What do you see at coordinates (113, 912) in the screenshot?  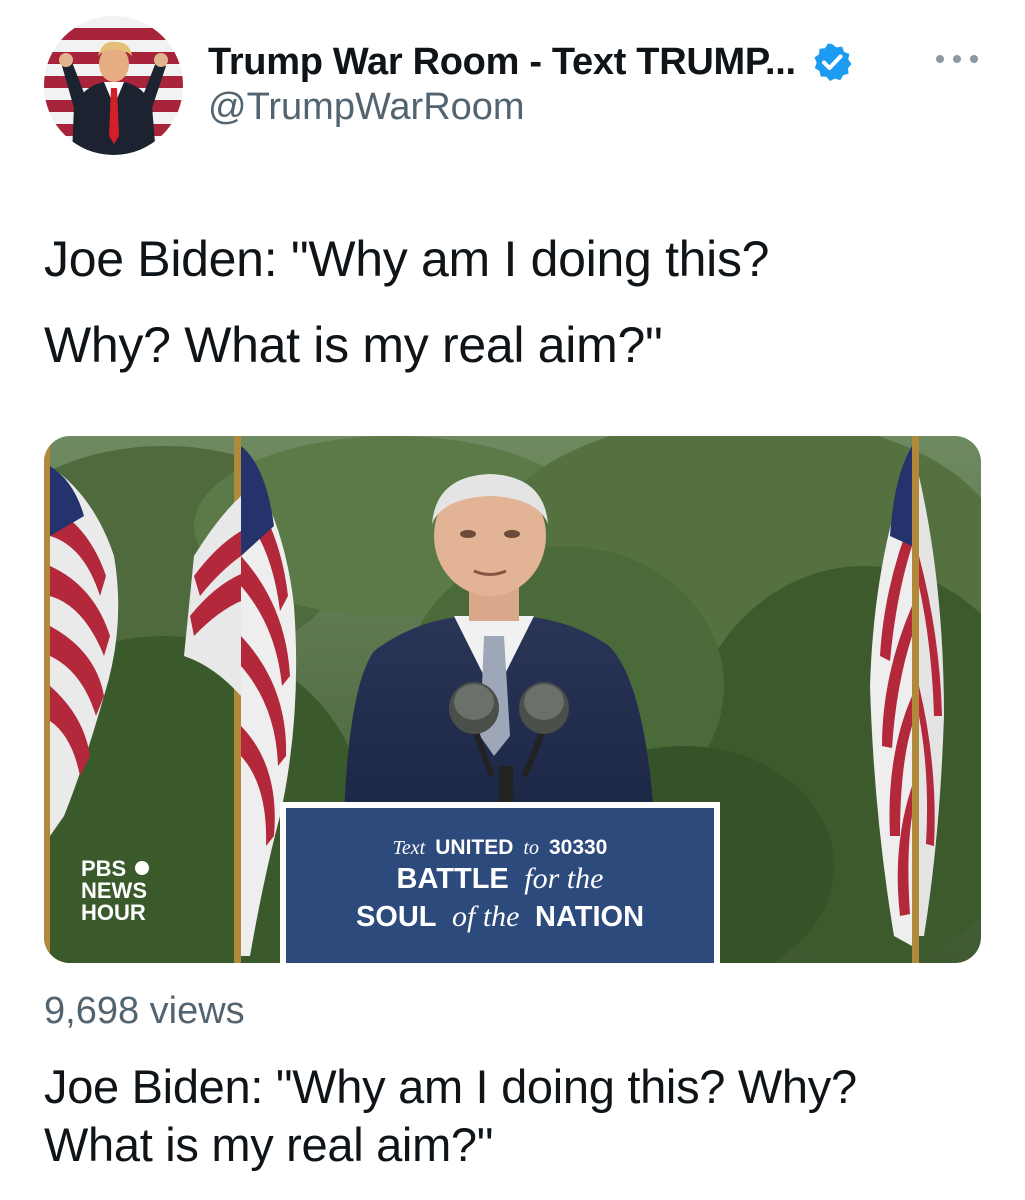 I see `logo-line-3: HOUR` at bounding box center [113, 912].